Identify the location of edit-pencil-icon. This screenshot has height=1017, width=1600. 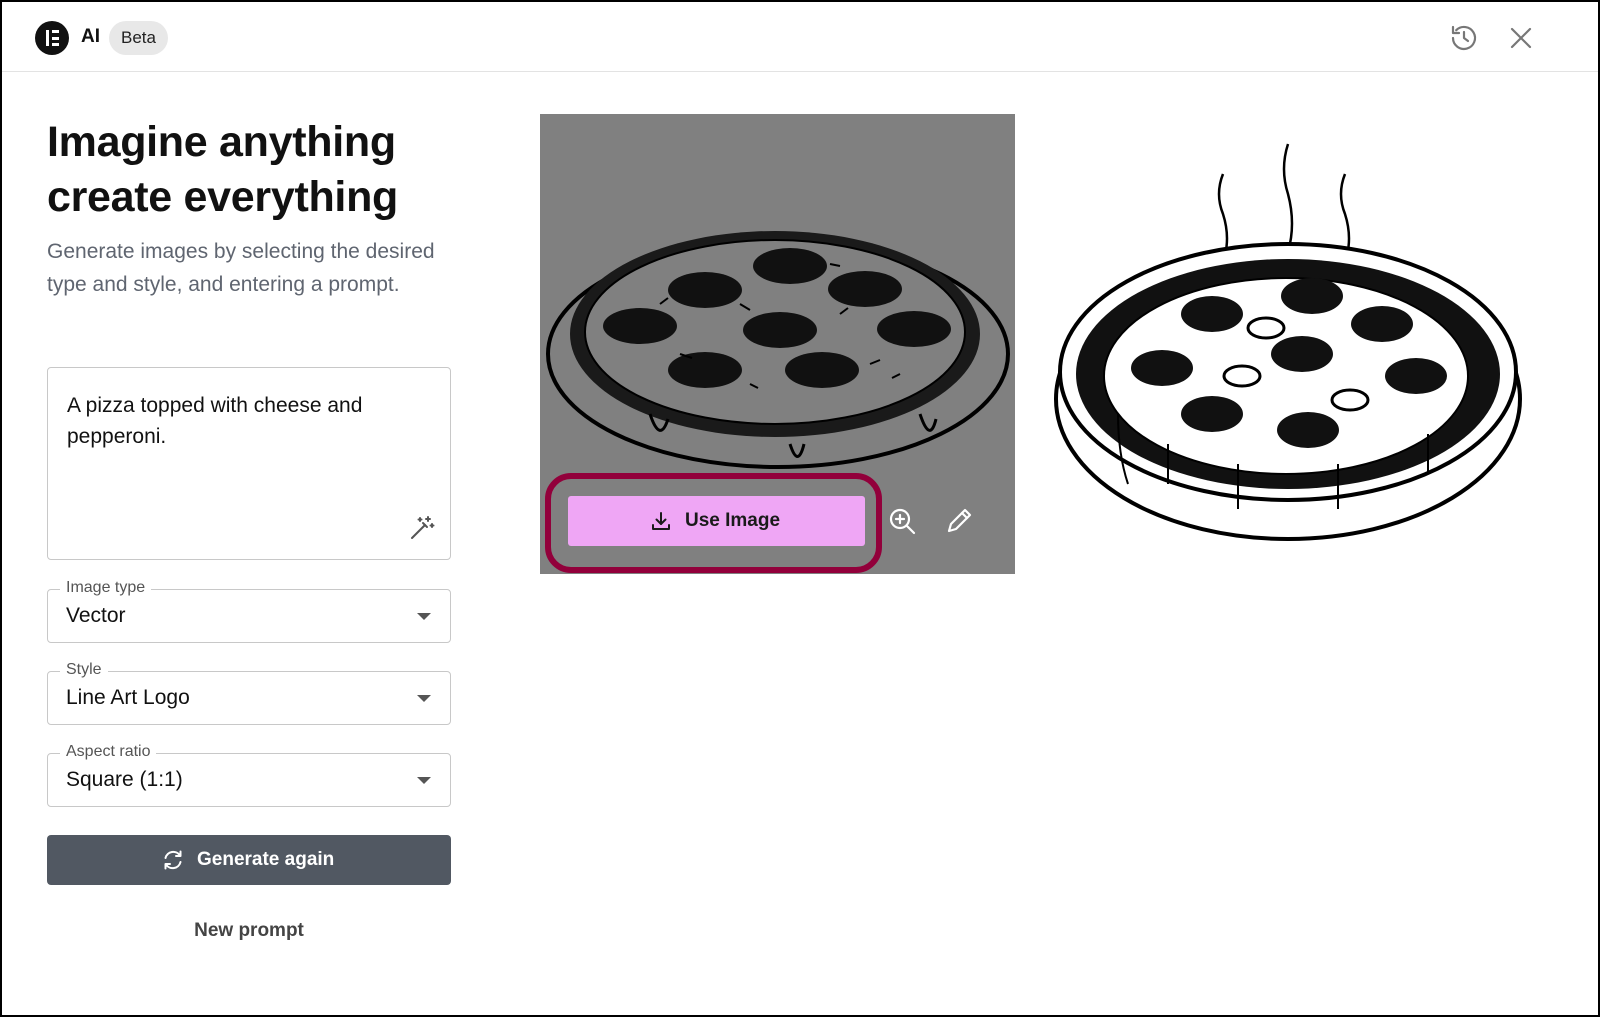
(959, 521).